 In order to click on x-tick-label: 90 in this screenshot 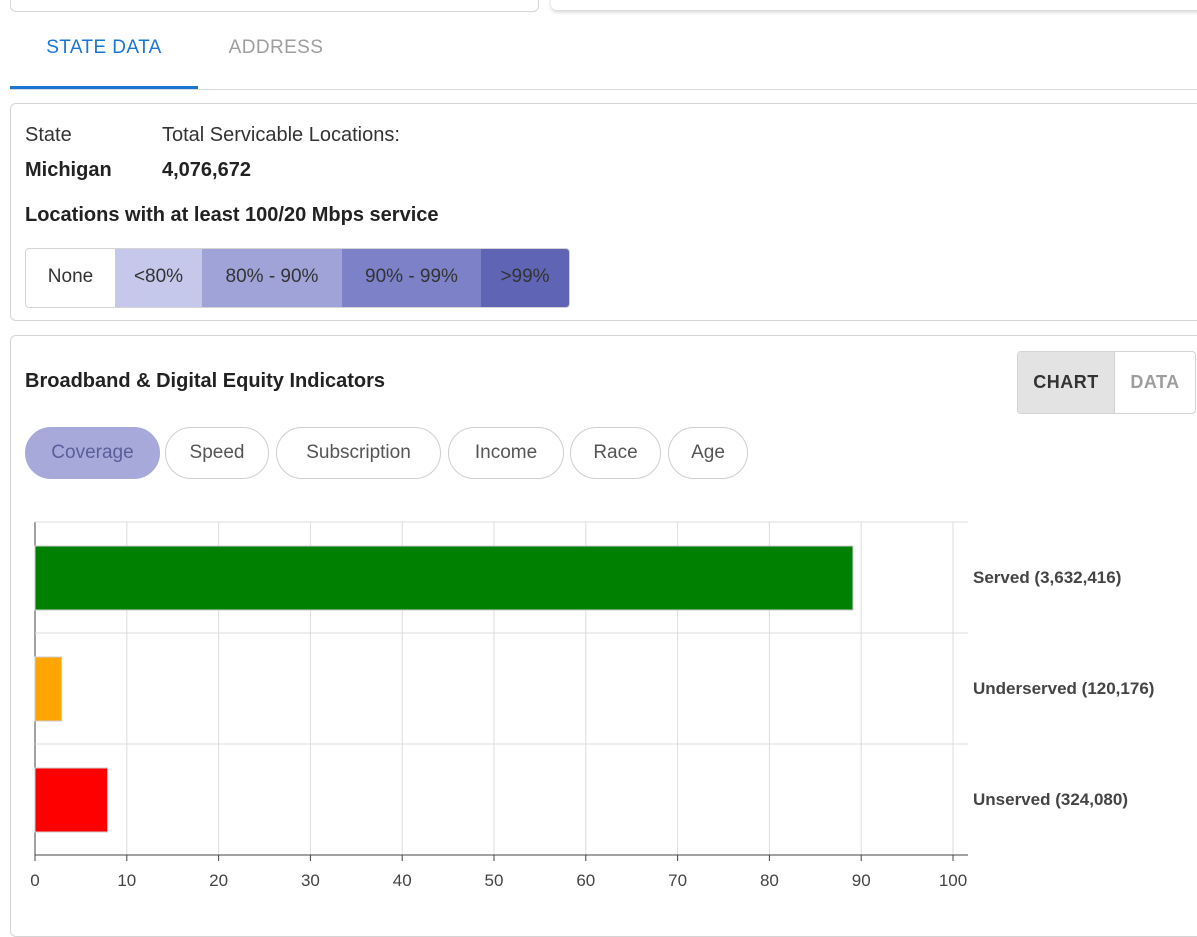, I will do `click(861, 880)`.